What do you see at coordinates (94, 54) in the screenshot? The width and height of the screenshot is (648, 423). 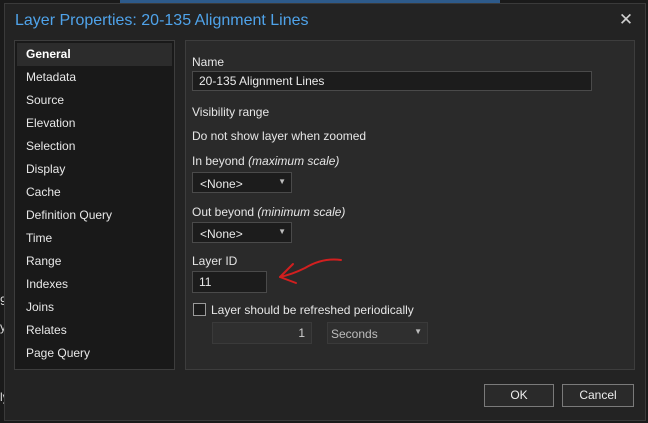 I see `nav-item-general: General` at bounding box center [94, 54].